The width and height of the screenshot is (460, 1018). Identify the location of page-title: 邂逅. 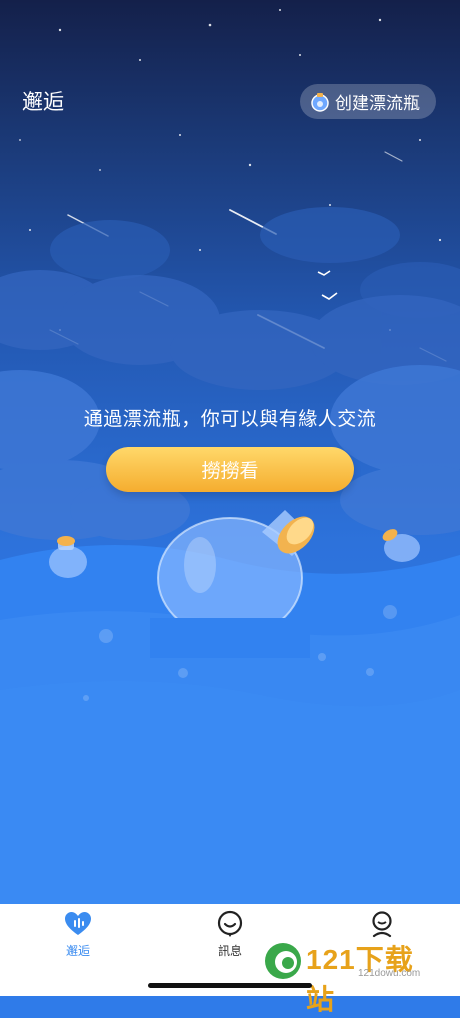
(43, 102).